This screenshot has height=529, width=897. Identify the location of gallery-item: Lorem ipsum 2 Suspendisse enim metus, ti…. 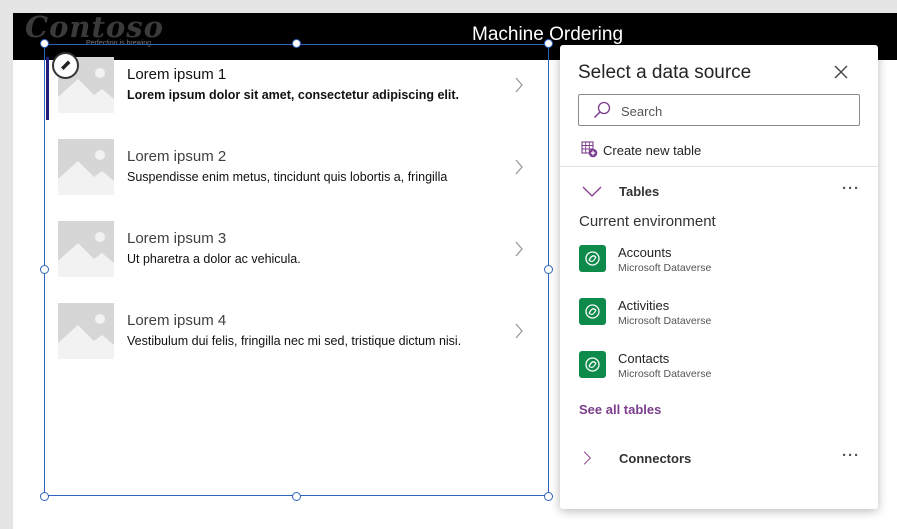
(297, 167).